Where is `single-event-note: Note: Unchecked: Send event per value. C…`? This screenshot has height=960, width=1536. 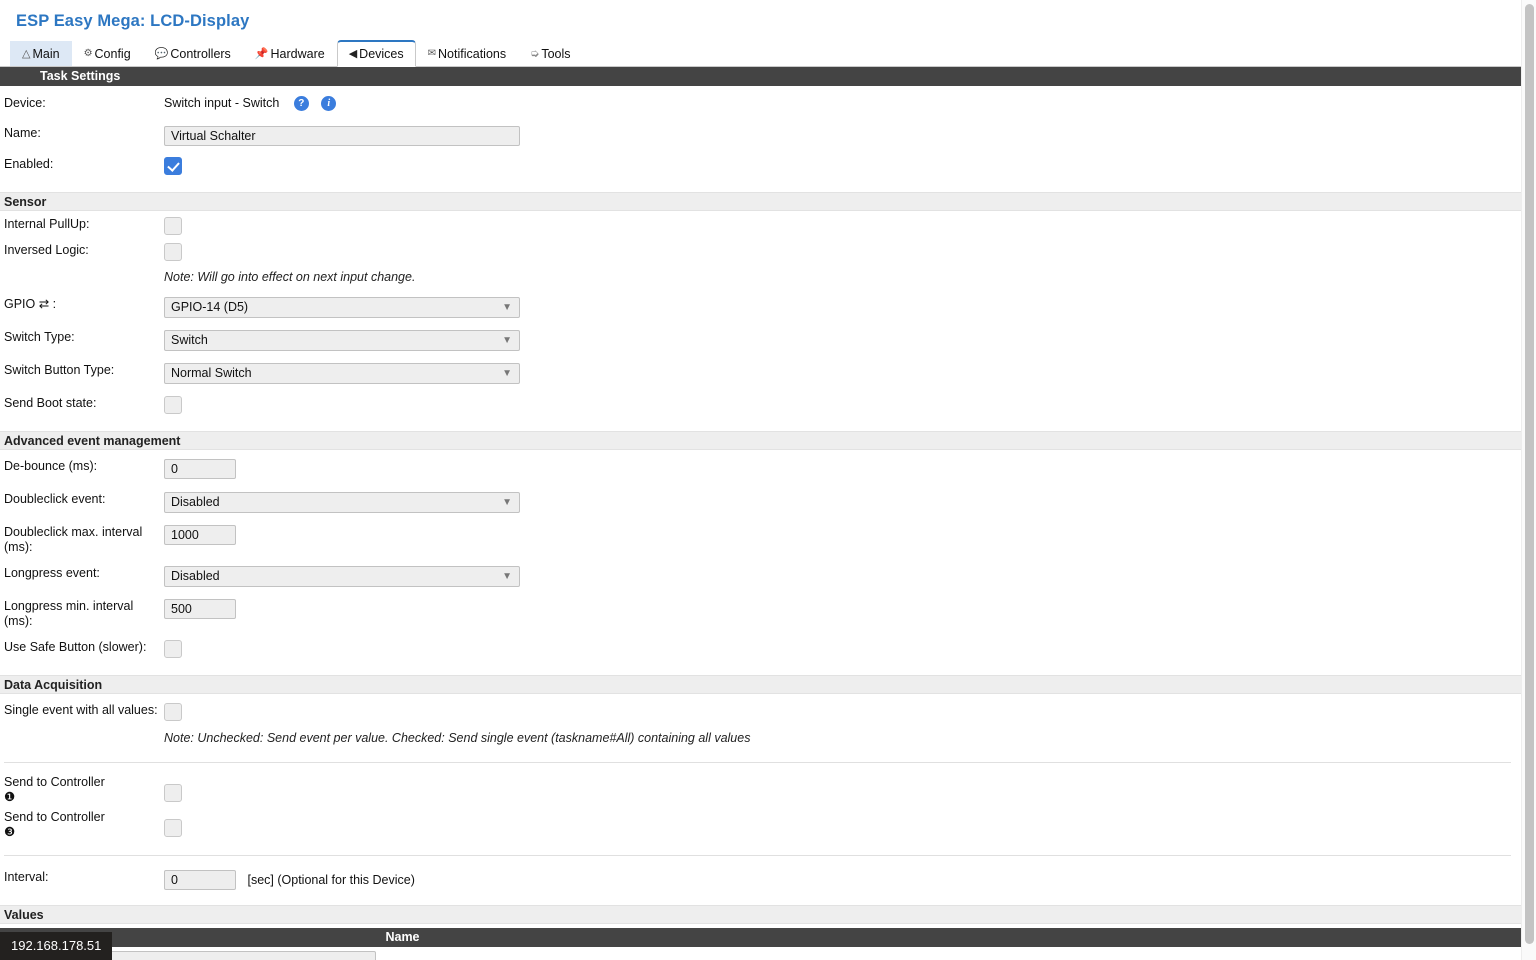 single-event-note: Note: Unchecked: Send event per value. C… is located at coordinates (457, 738).